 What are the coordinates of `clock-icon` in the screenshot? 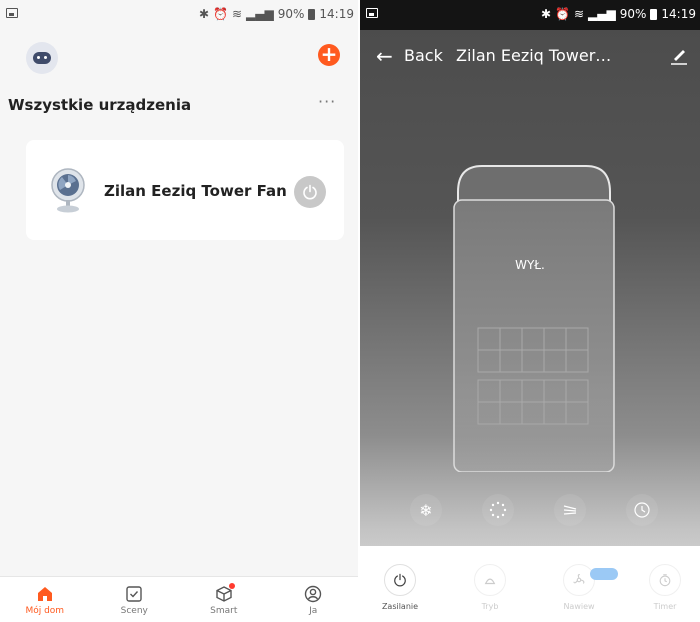 It's located at (642, 510).